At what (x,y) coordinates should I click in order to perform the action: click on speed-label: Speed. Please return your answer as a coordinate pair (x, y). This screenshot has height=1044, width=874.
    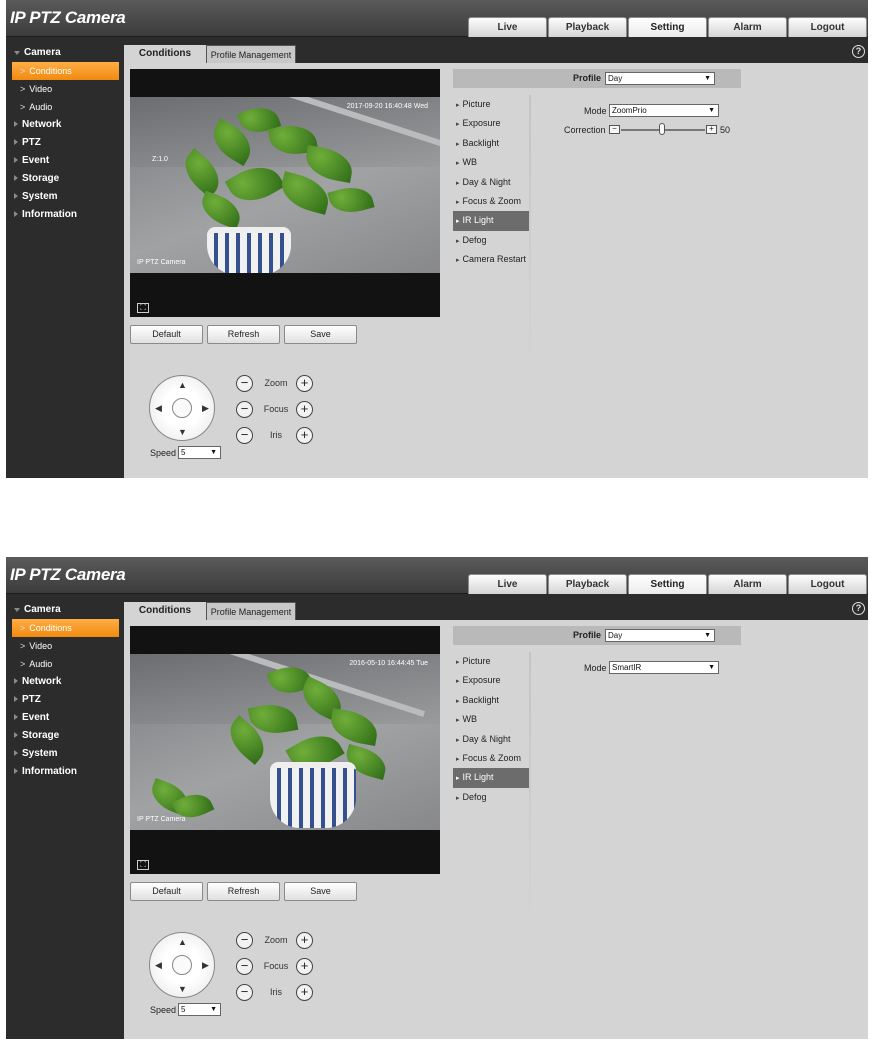
    Looking at the image, I should click on (163, 453).